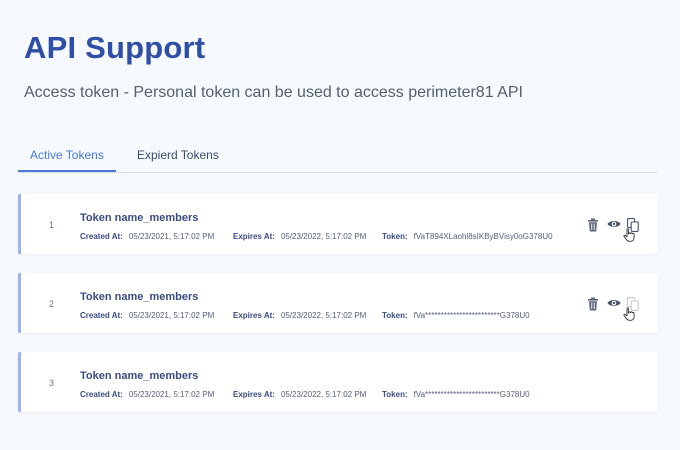 The image size is (680, 450). What do you see at coordinates (337, 156) in the screenshot?
I see `token-tabs: Active Tokens Expierd Tokens` at bounding box center [337, 156].